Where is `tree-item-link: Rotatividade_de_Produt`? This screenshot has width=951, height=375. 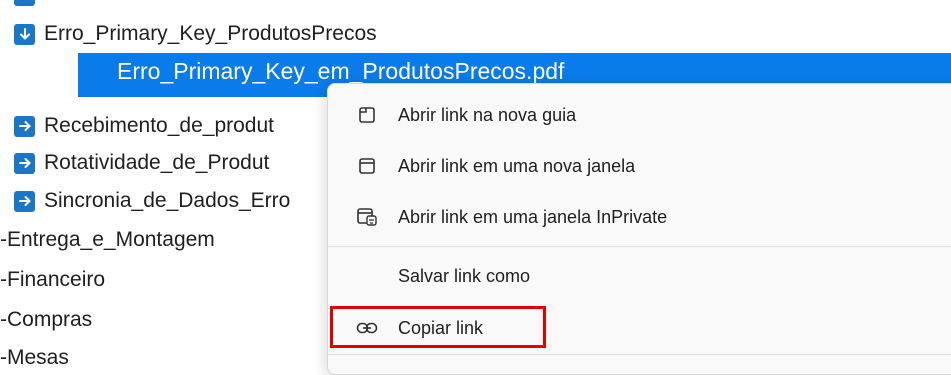 tree-item-link: Rotatividade_de_Produt is located at coordinates (141, 163).